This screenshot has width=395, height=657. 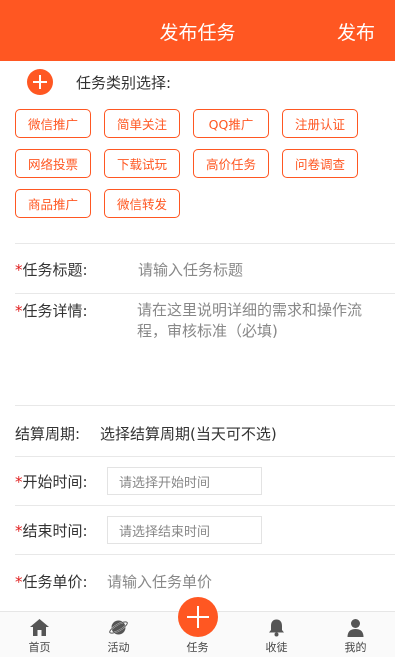 I want to click on tab-apprentice: 收徒, so click(x=276, y=634).